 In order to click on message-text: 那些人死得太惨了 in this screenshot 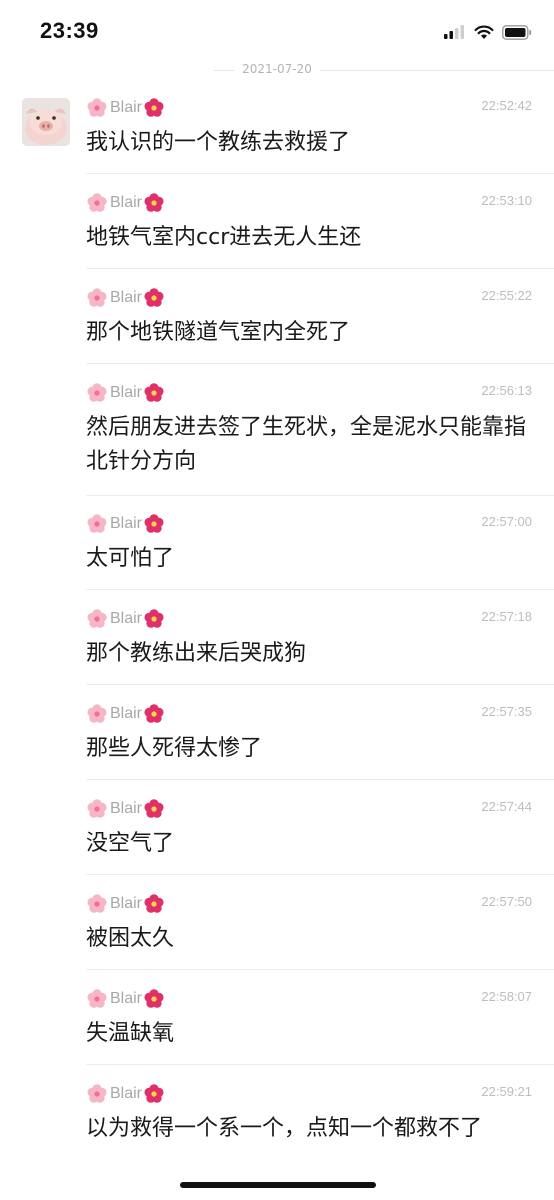, I will do `click(174, 748)`.